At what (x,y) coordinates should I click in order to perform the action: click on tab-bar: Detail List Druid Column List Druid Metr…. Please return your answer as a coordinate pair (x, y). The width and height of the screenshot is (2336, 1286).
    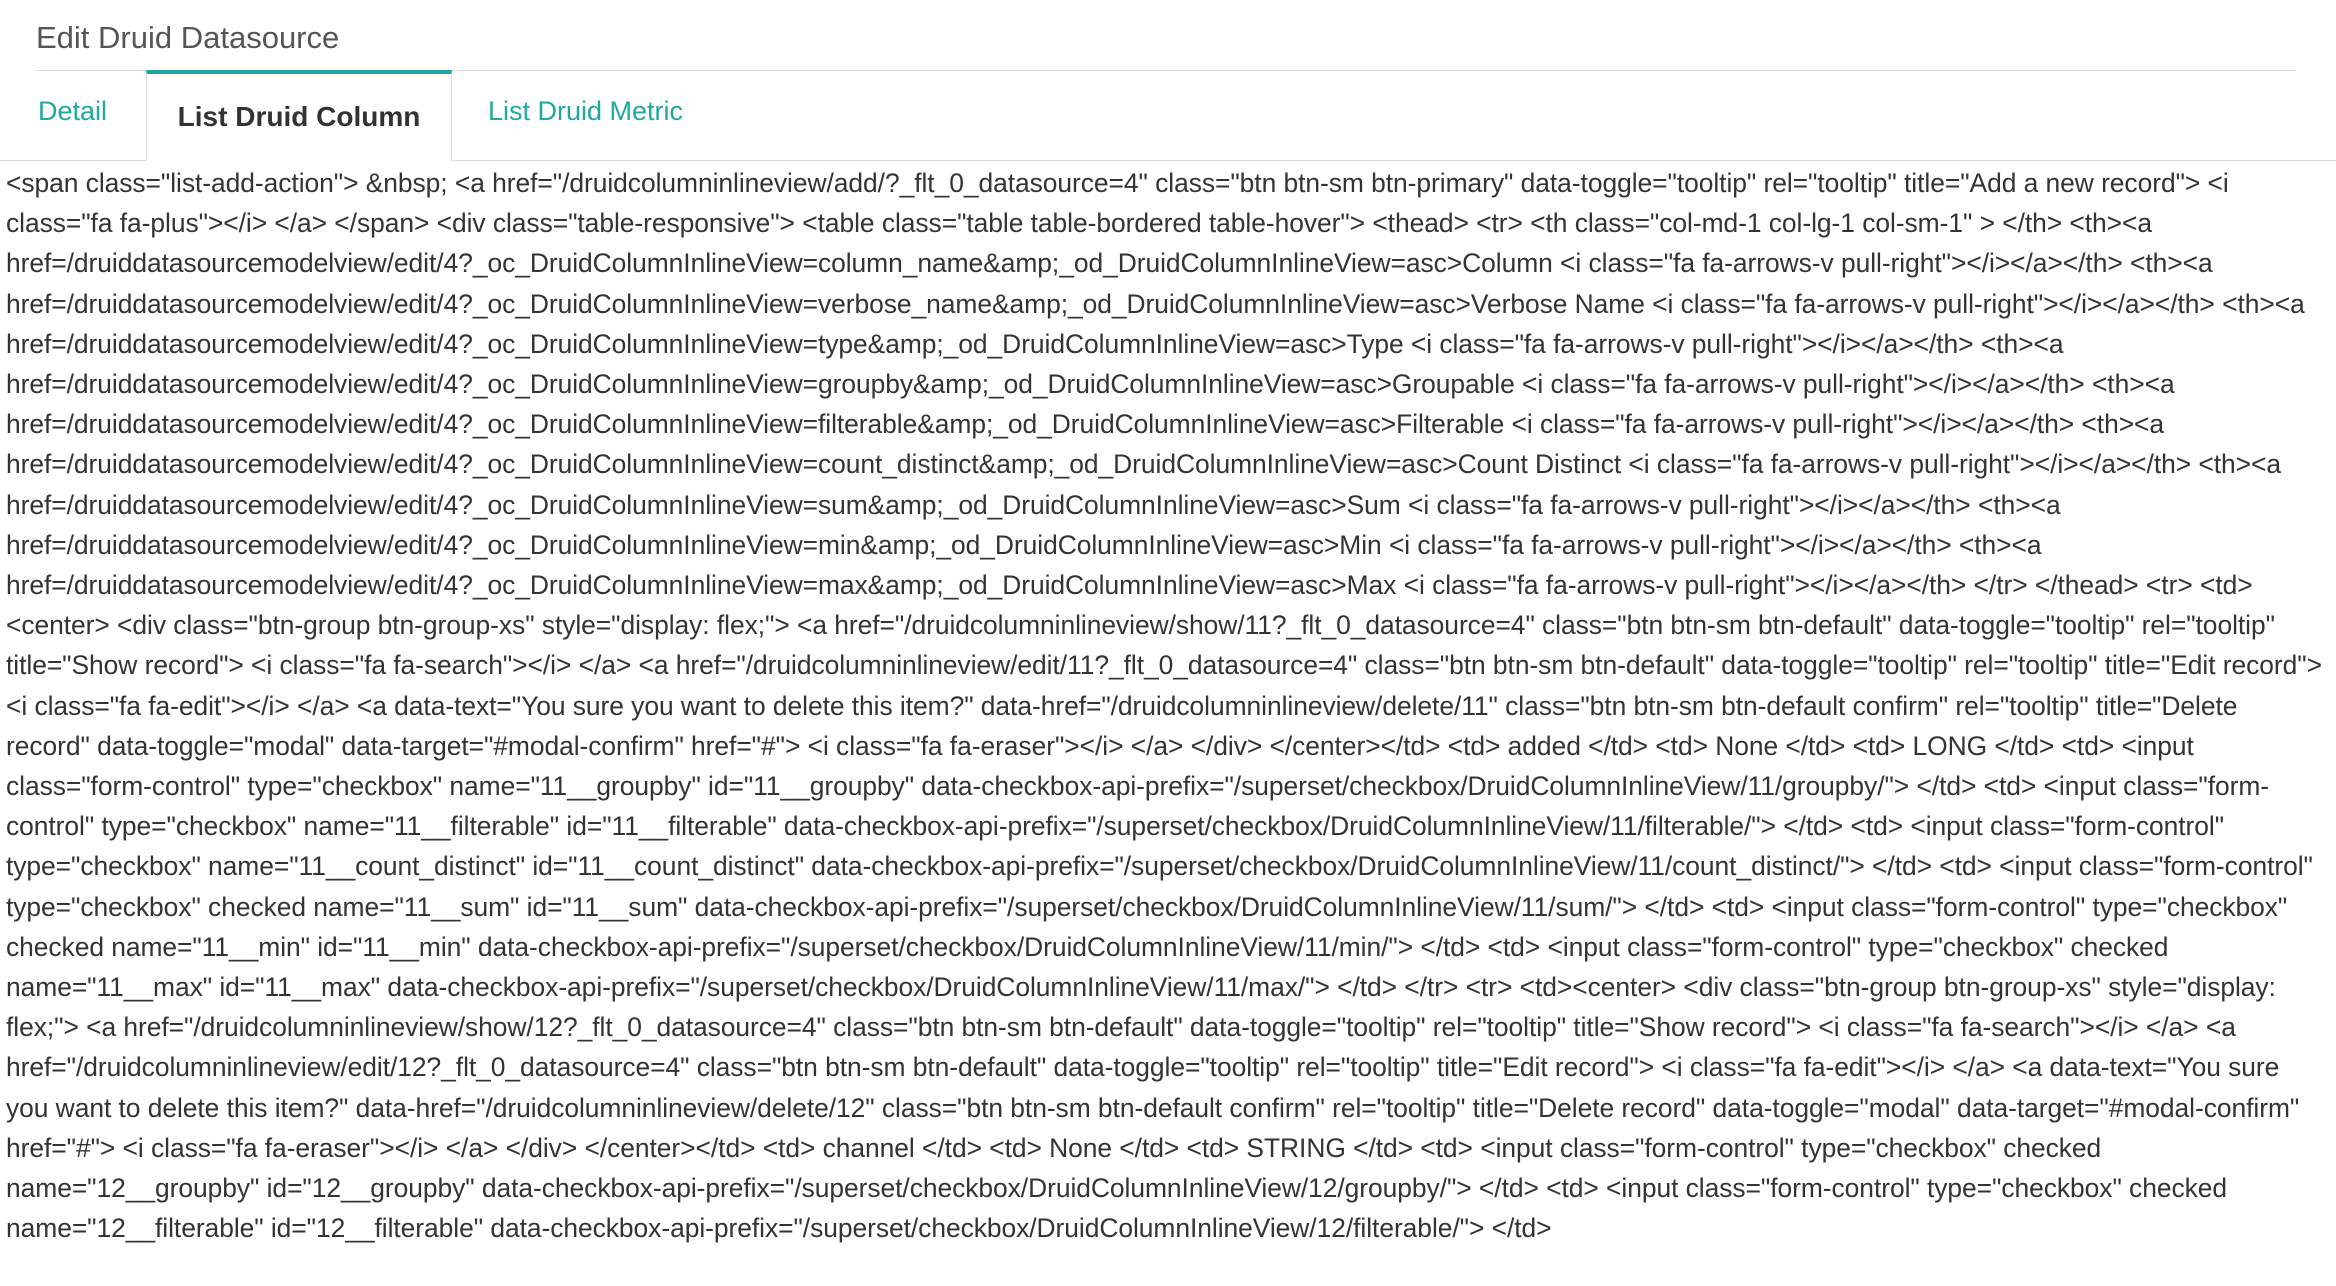
    Looking at the image, I should click on (1168, 116).